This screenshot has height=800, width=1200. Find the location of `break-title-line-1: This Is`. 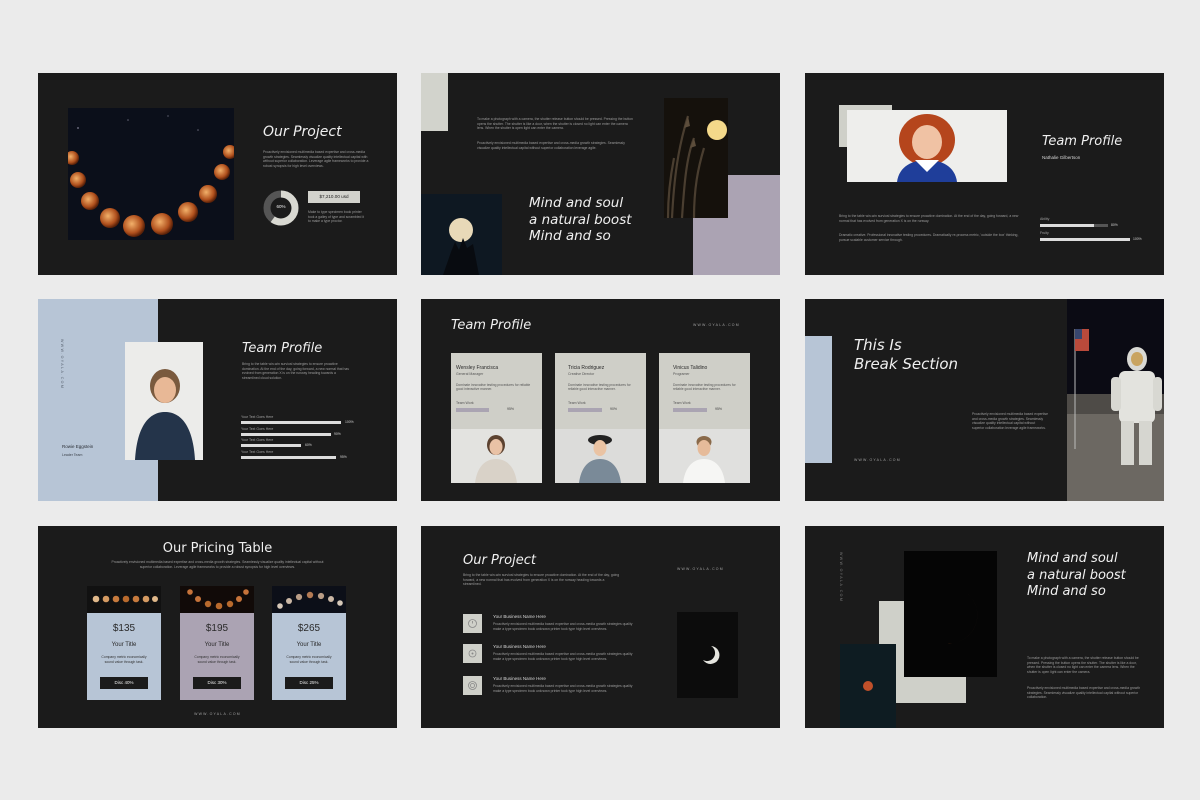

break-title-line-1: This Is is located at coordinates (878, 345).